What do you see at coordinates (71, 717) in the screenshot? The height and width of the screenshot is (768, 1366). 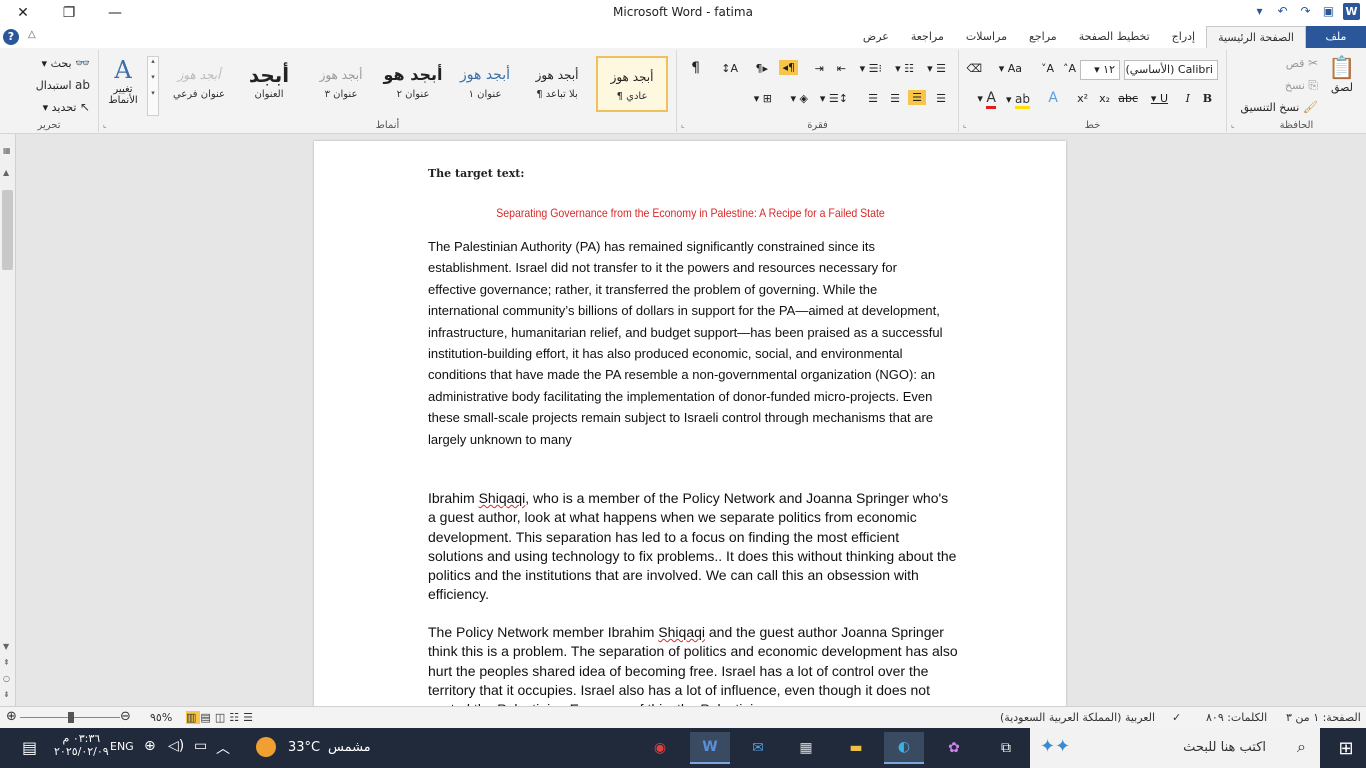 I see `zoom-slider-thumb` at bounding box center [71, 717].